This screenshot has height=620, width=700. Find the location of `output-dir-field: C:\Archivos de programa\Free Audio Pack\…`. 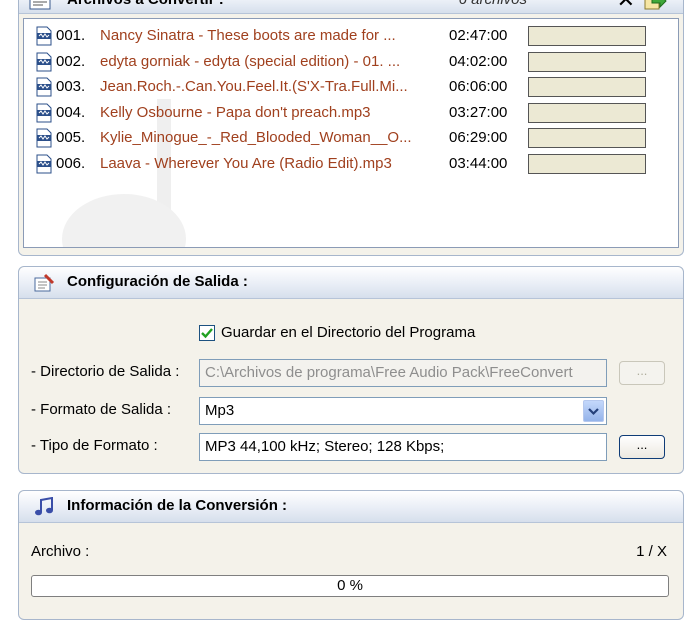

output-dir-field: C:\Archivos de programa\Free Audio Pack\… is located at coordinates (403, 373).